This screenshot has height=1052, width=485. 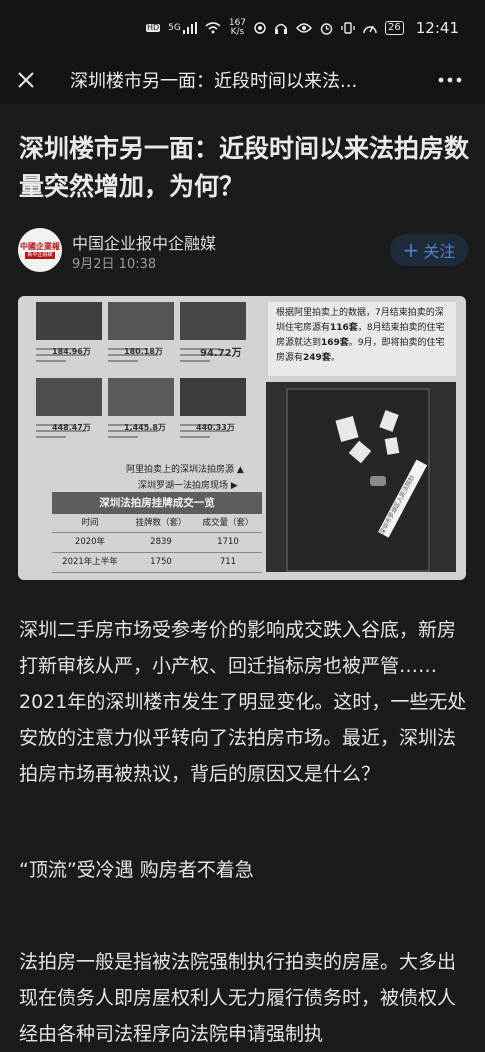 I want to click on hd-icon: HD, so click(x=153, y=27).